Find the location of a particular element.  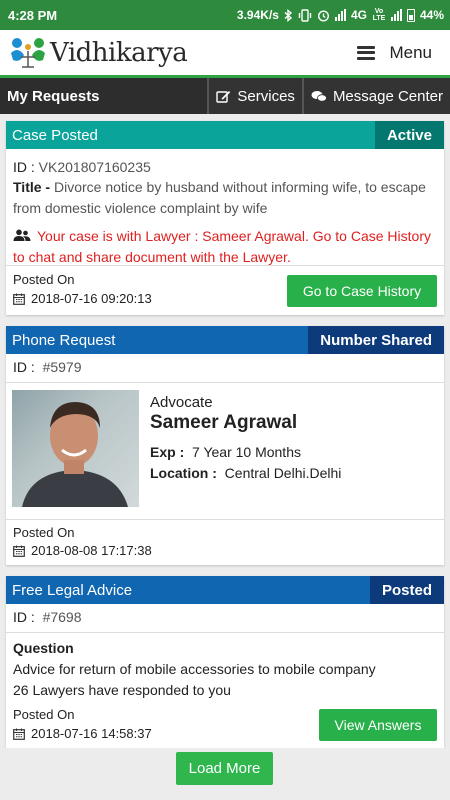

location-value: Central Delhi.Delhi is located at coordinates (283, 473).